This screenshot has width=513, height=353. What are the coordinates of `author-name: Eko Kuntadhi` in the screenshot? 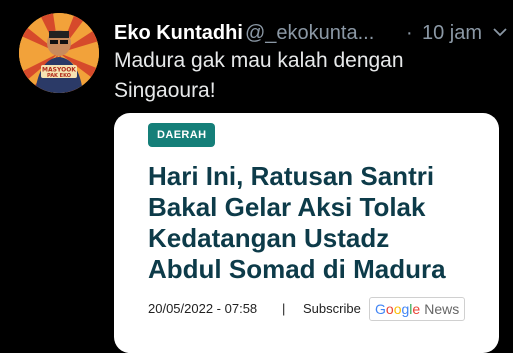 It's located at (178, 33).